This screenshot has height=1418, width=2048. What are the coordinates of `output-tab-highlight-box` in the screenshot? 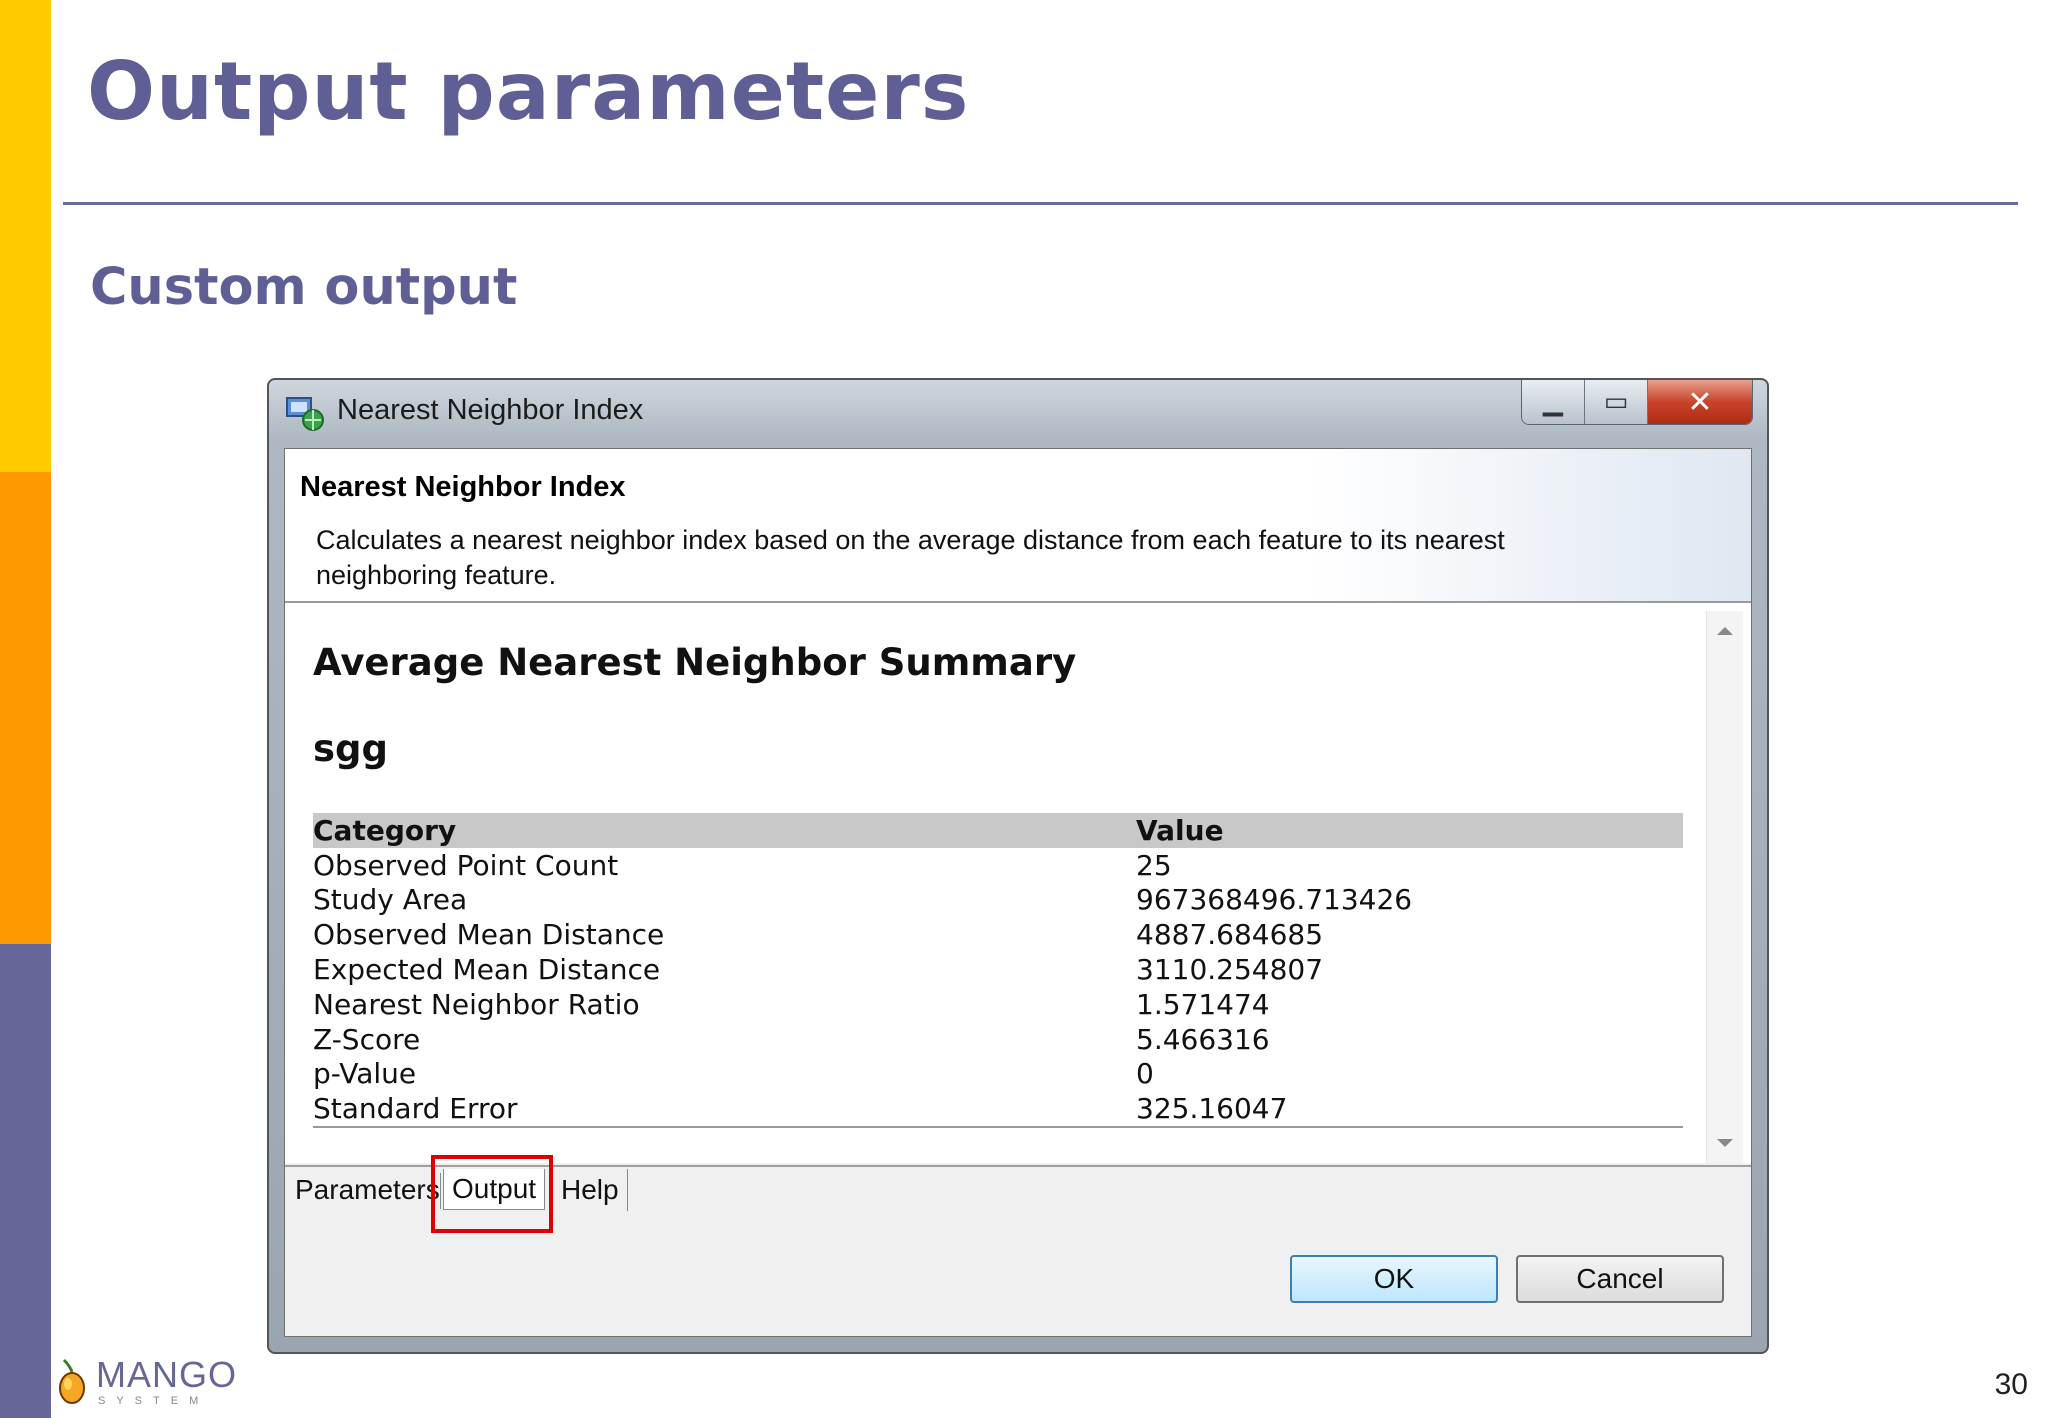 It's located at (492, 1194).